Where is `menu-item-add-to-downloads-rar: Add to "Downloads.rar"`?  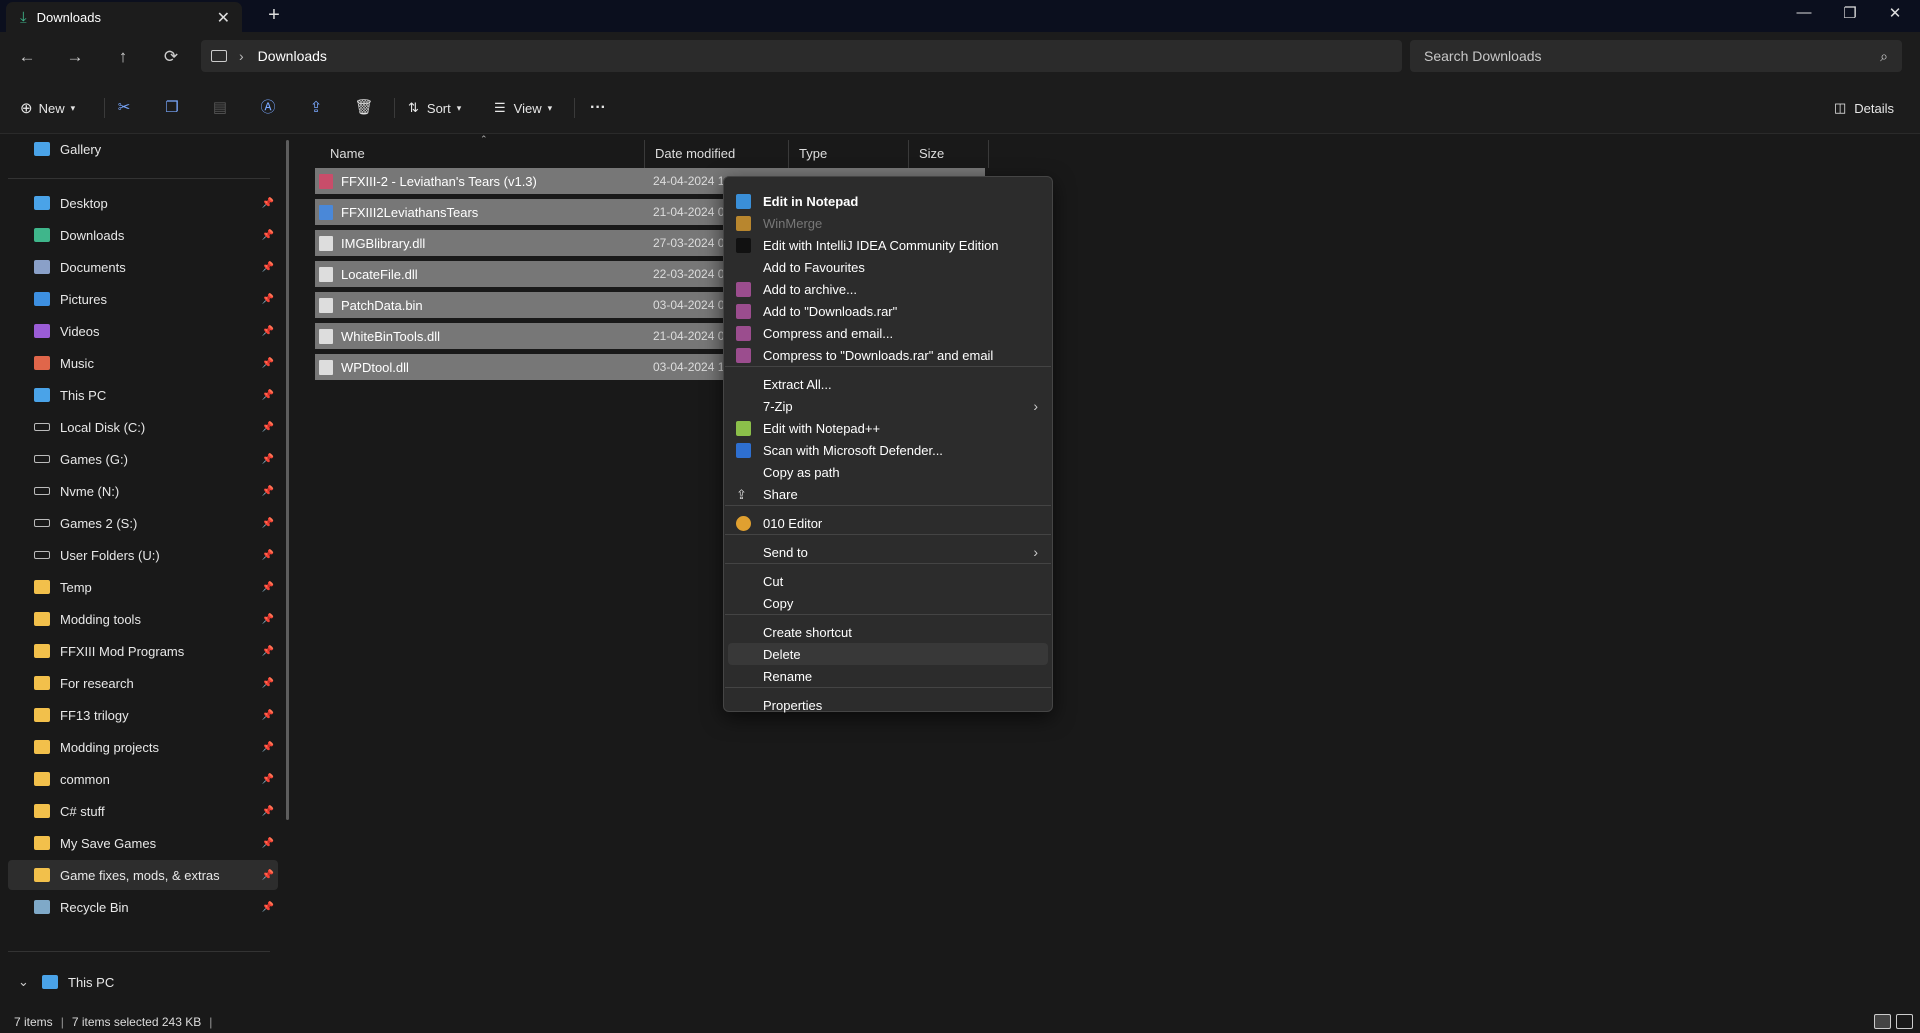 menu-item-add-to-downloads-rar: Add to "Downloads.rar" is located at coordinates (888, 311).